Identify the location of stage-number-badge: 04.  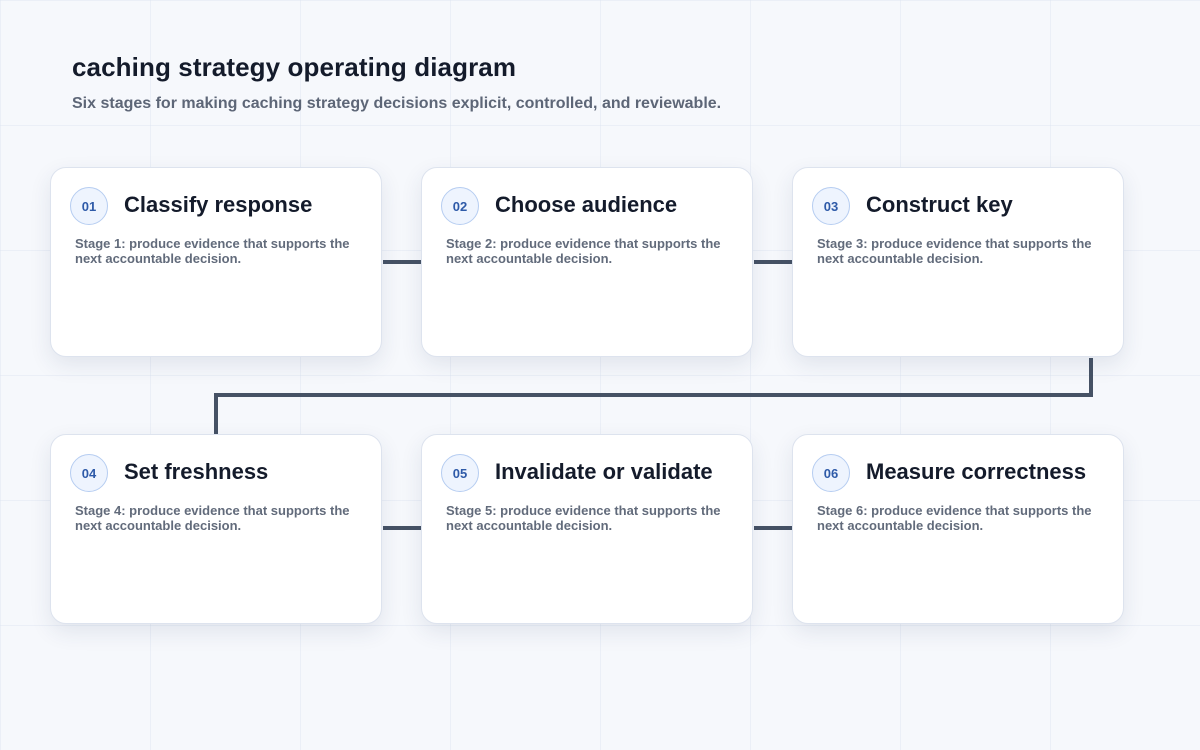
(89, 473).